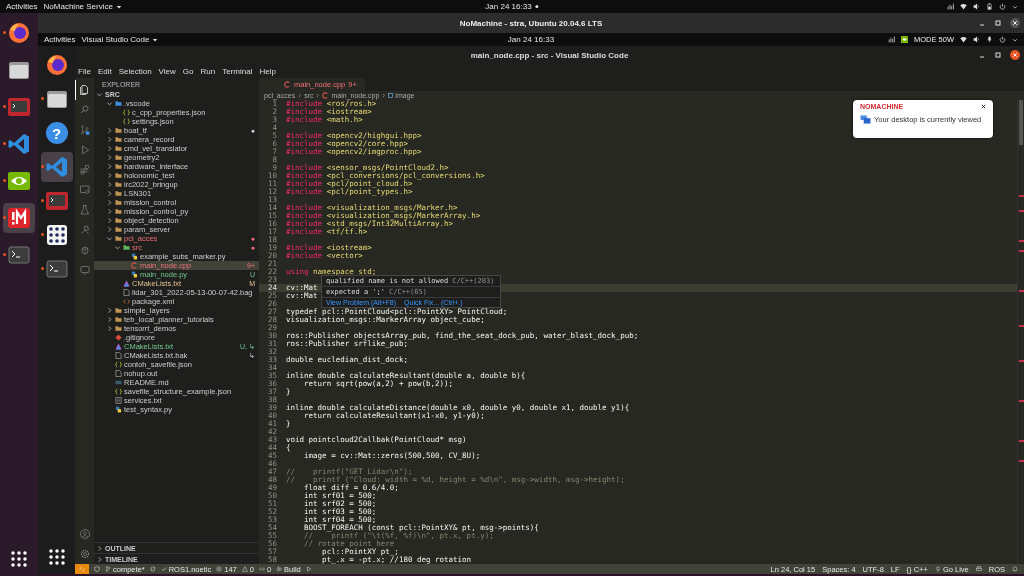  I want to click on menu-item: Help, so click(267, 71).